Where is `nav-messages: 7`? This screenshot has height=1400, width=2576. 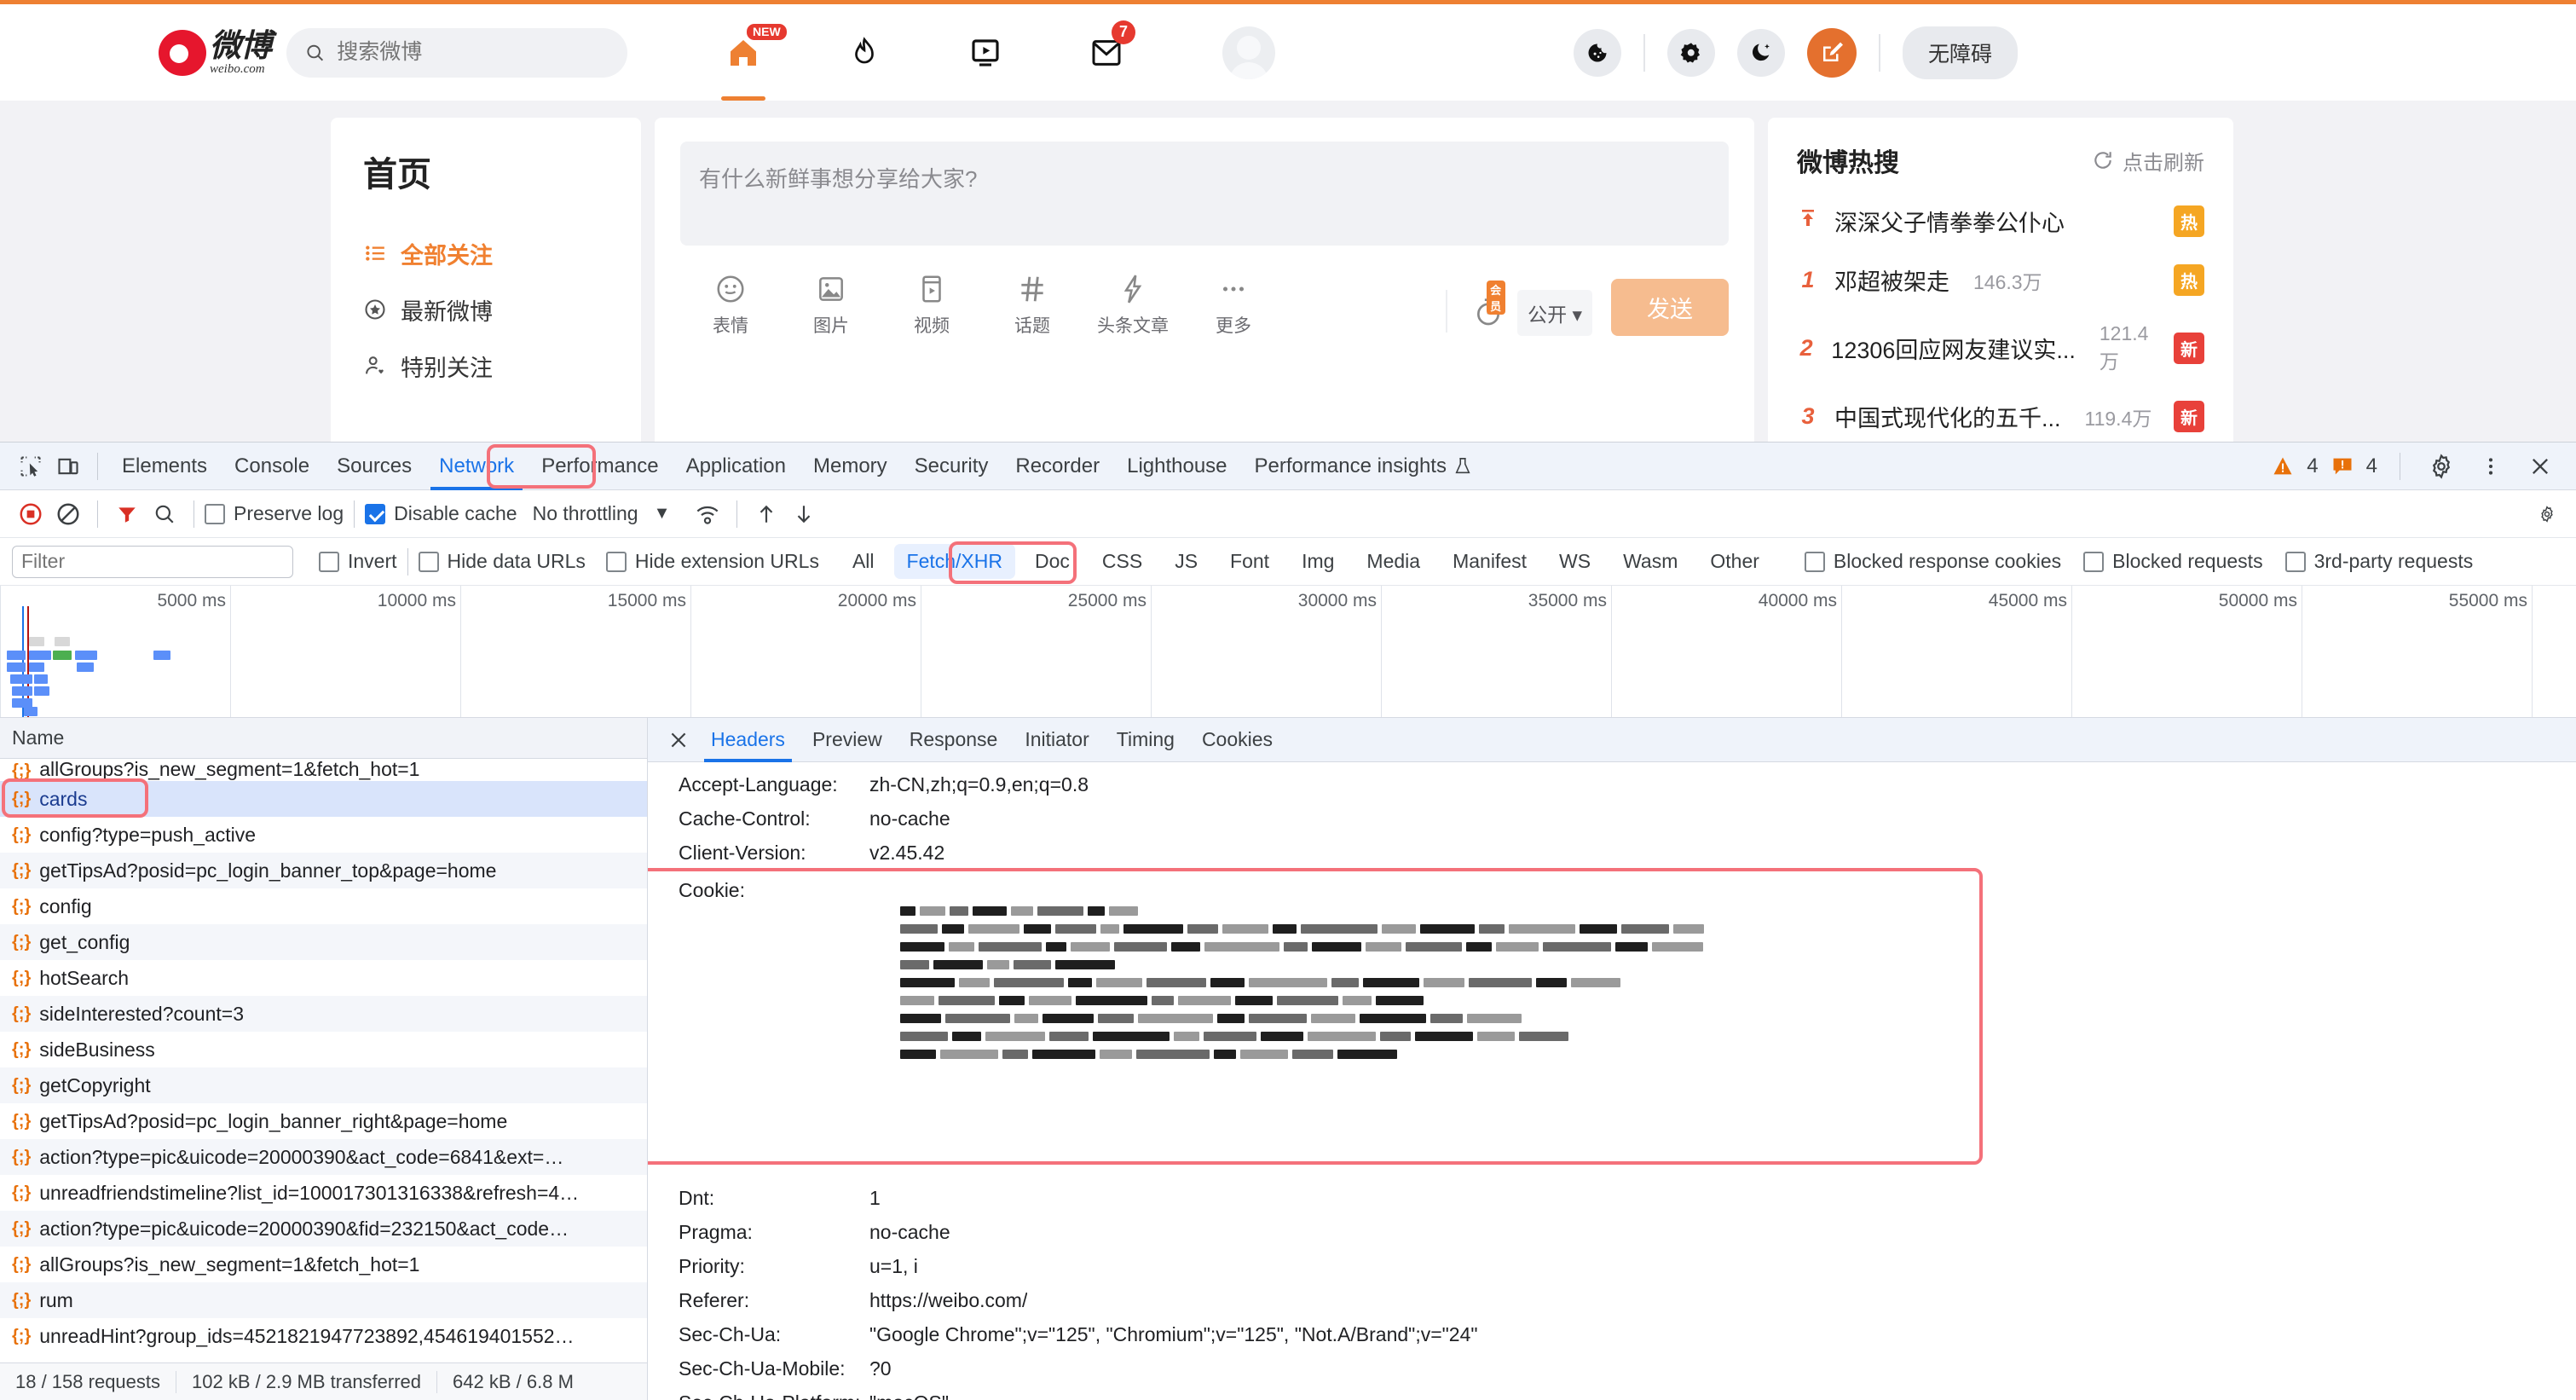
nav-messages: 7 is located at coordinates (1107, 52).